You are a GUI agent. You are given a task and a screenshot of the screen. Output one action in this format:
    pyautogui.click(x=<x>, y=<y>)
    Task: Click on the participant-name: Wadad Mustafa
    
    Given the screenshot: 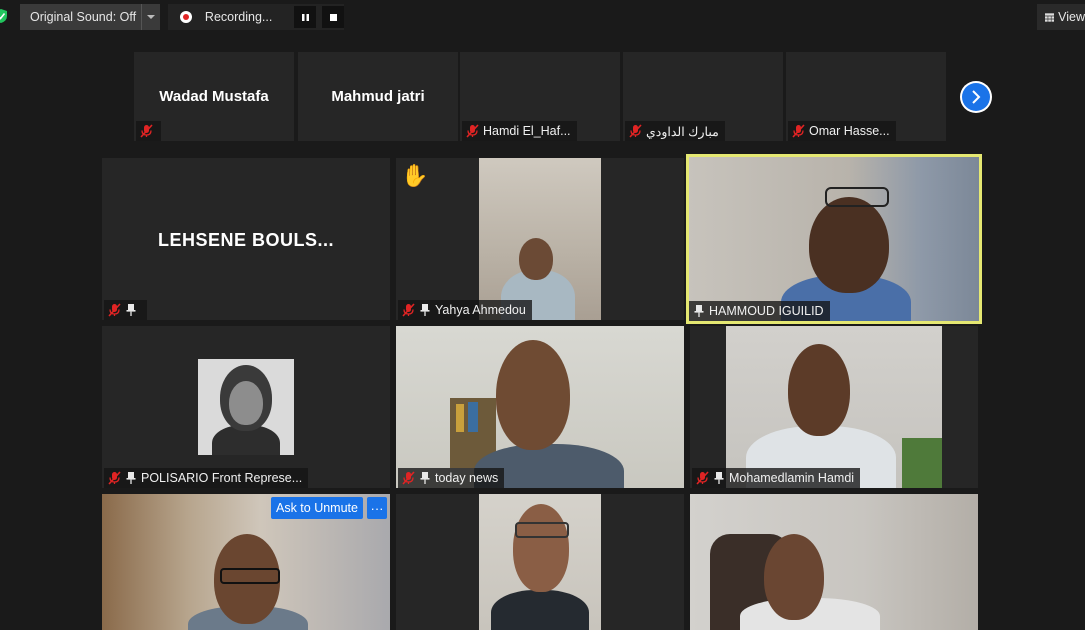 What is the action you would take?
    pyautogui.click(x=214, y=96)
    